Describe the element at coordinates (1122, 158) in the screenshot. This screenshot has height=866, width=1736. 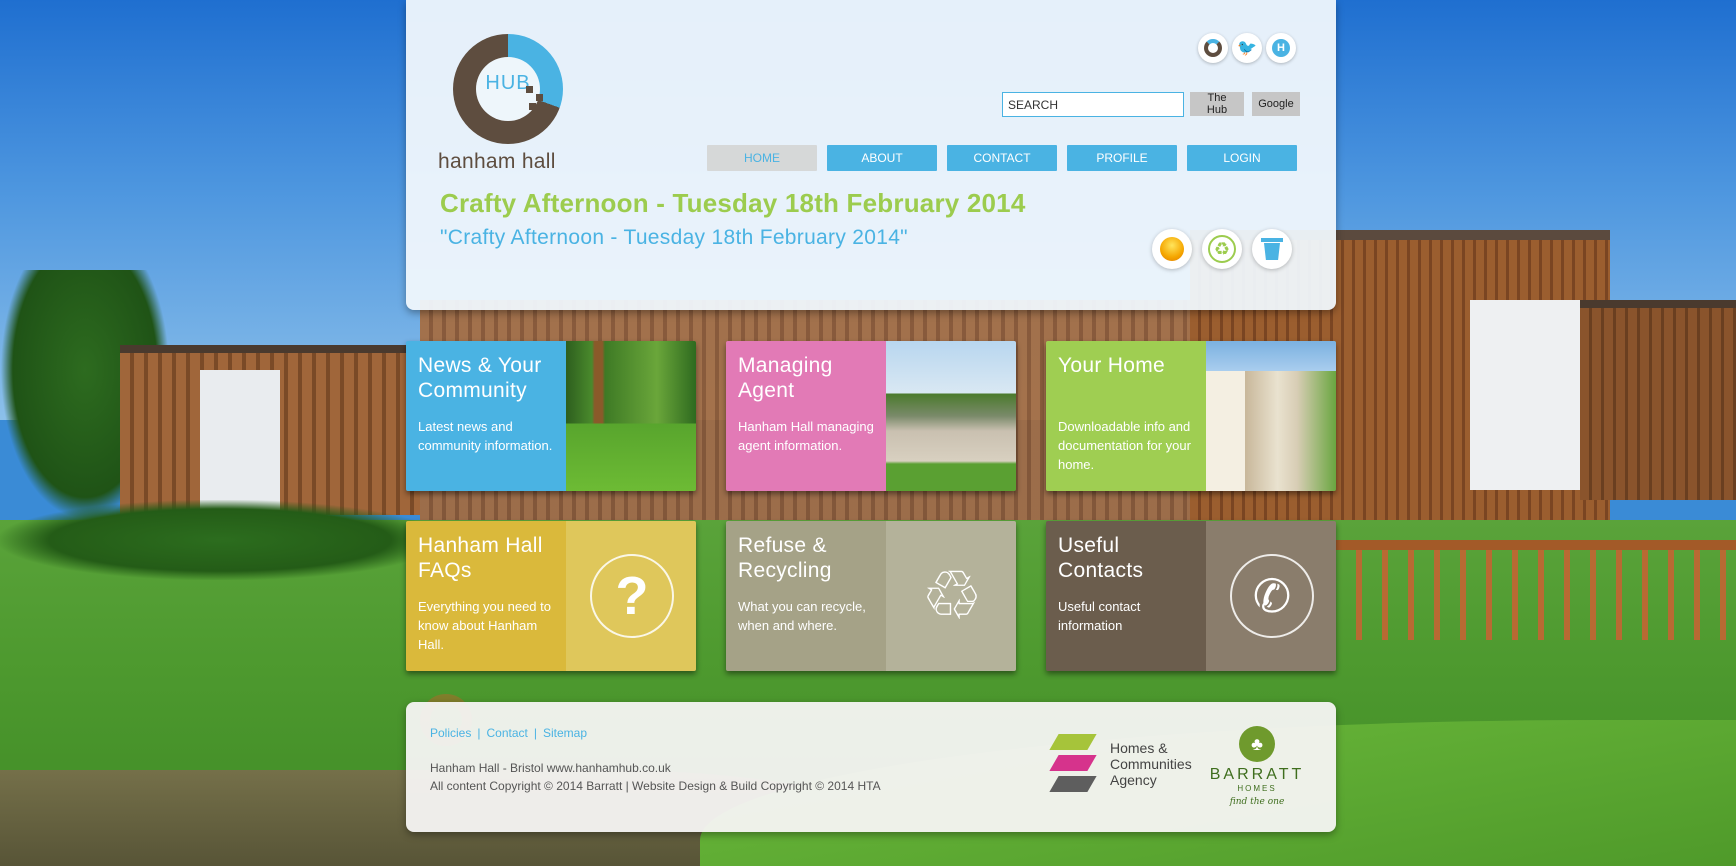
I see `nav-profile: PROFILE` at that location.